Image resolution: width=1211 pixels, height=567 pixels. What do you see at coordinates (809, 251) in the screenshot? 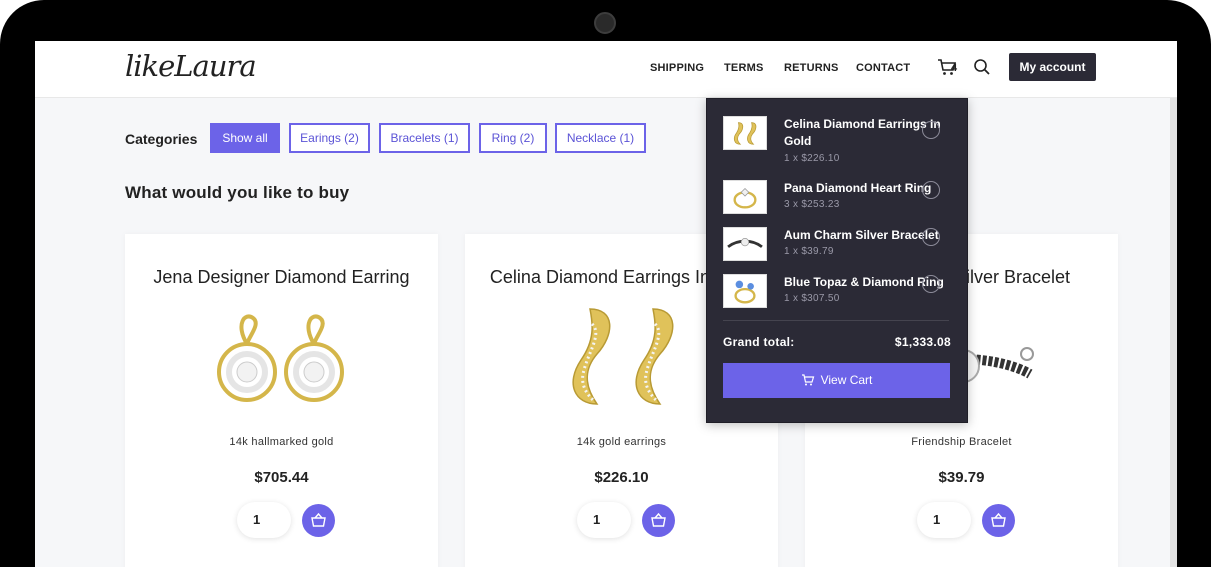
I see `cart-item-qty-price: 1 x $39.79` at bounding box center [809, 251].